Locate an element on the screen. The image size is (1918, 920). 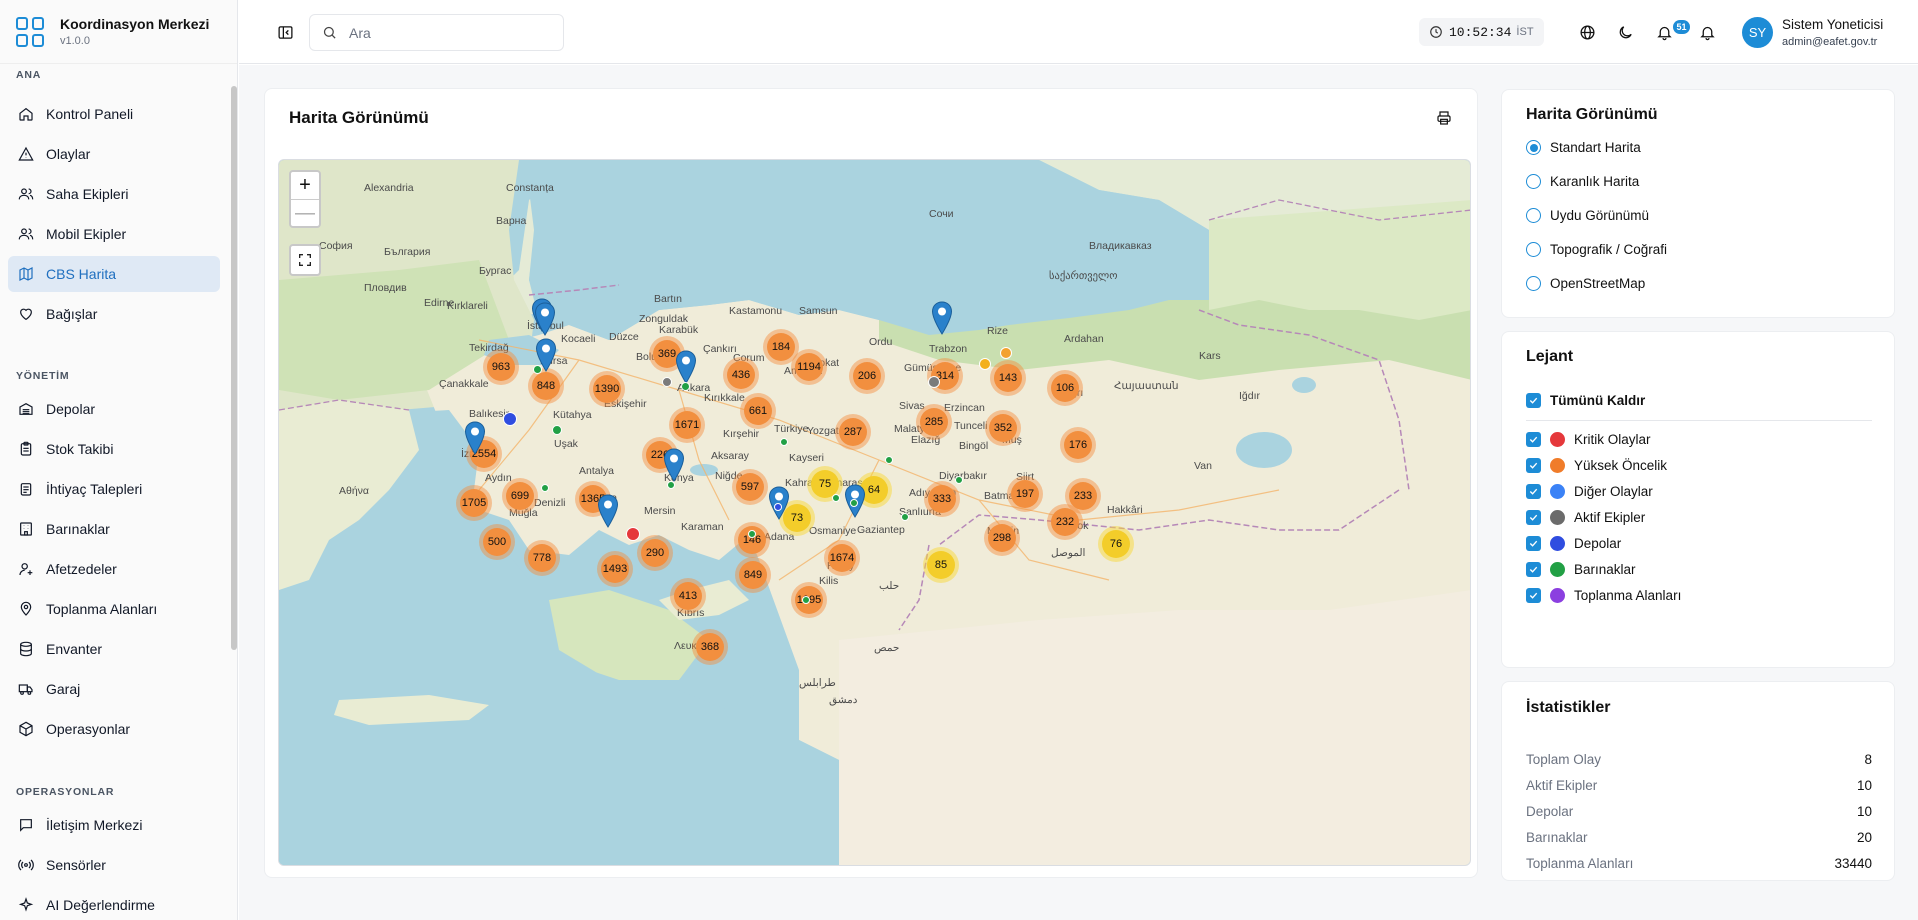
map-cluster-marker: 597 is located at coordinates (750, 487).